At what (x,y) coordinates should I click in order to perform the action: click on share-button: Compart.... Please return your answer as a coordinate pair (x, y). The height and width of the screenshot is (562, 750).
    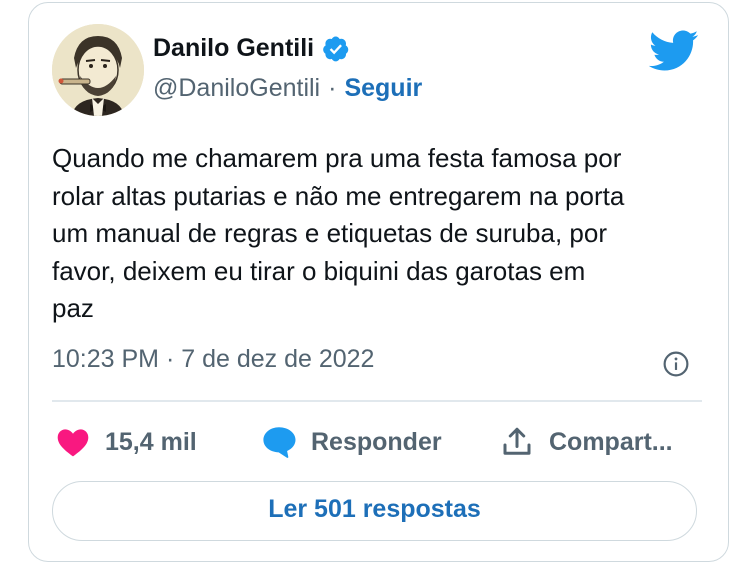
    Looking at the image, I should click on (586, 442).